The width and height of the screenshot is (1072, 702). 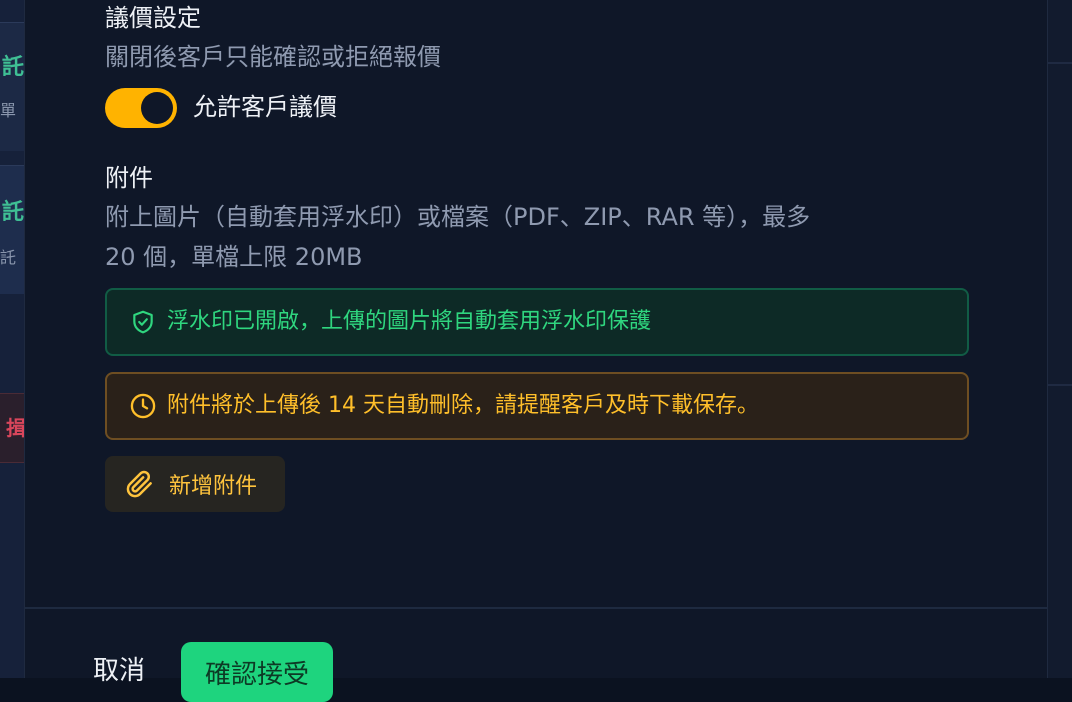 What do you see at coordinates (1060, 339) in the screenshot?
I see `background-right-edge` at bounding box center [1060, 339].